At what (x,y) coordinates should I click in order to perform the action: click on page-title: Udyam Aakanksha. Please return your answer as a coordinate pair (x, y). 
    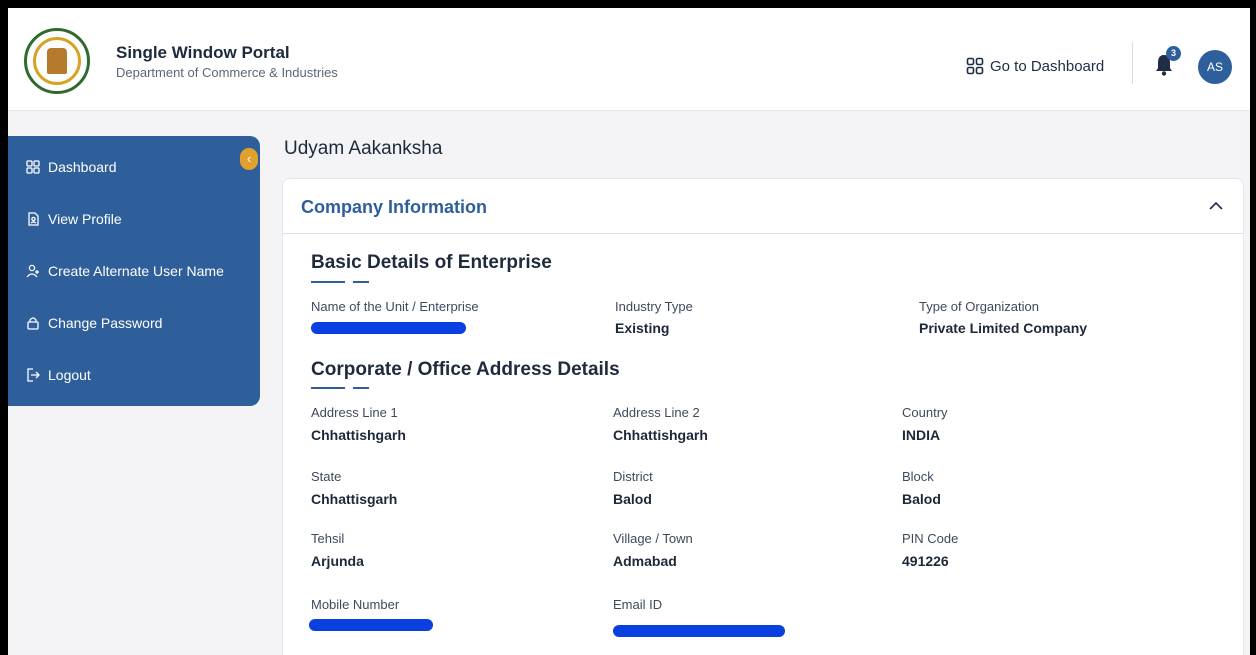
    Looking at the image, I should click on (363, 148).